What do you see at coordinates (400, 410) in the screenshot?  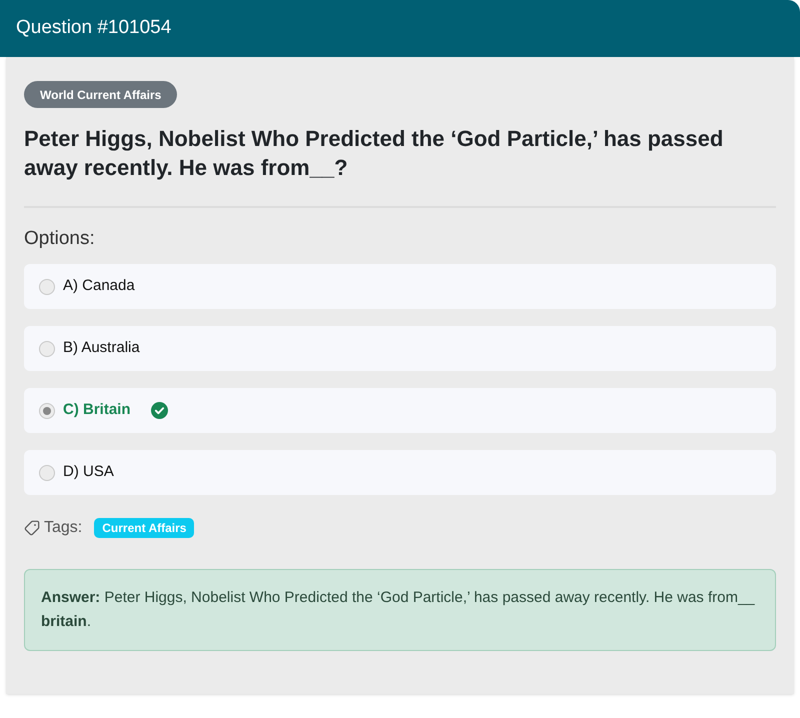 I see `option-row: C) Britain` at bounding box center [400, 410].